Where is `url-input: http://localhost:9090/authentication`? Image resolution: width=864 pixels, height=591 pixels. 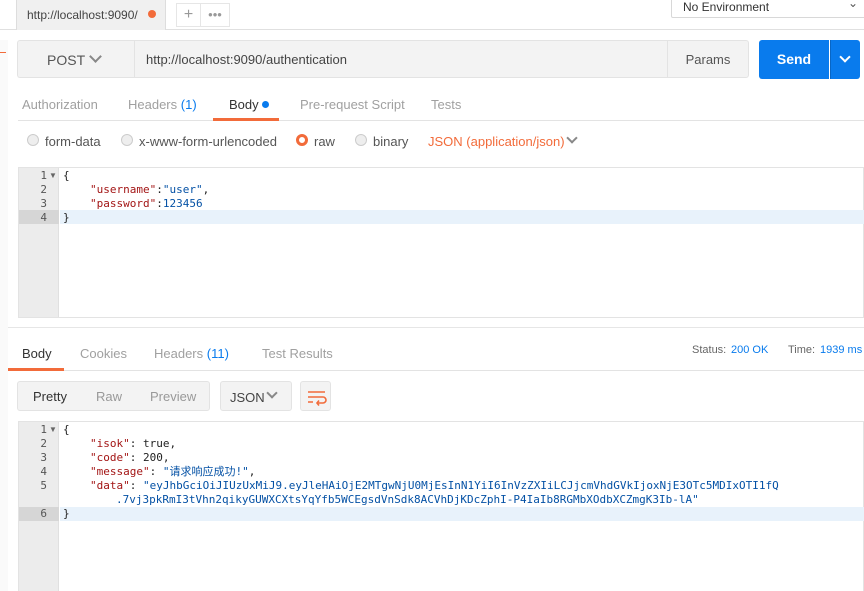
url-input: http://localhost:9090/authentication is located at coordinates (401, 59).